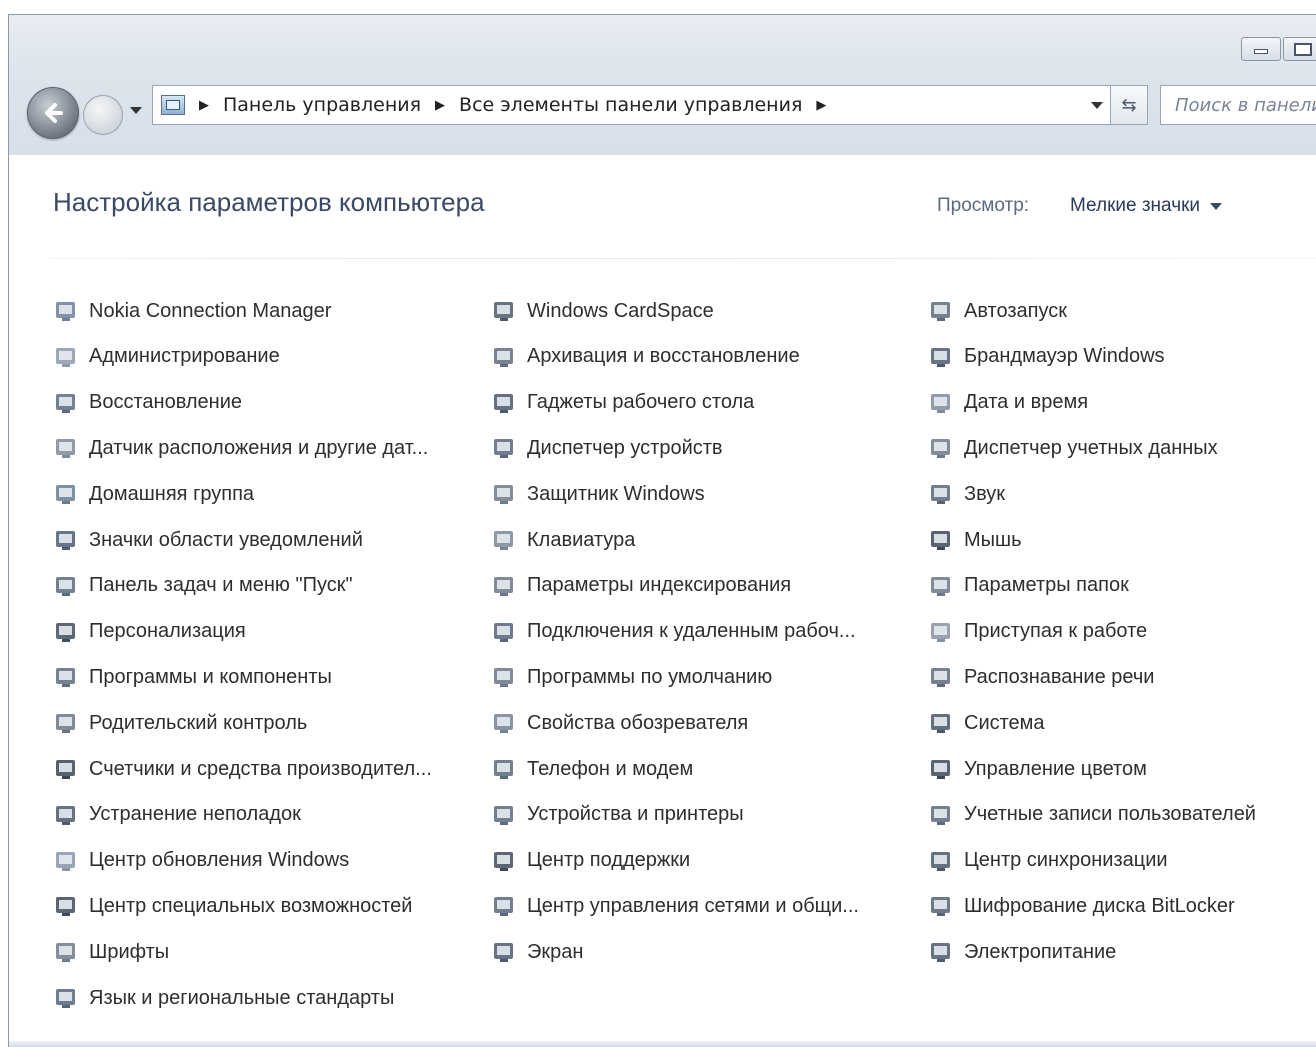 This screenshot has height=1047, width=1316. What do you see at coordinates (147, 403) in the screenshot?
I see `control-panel-item: Восстановление` at bounding box center [147, 403].